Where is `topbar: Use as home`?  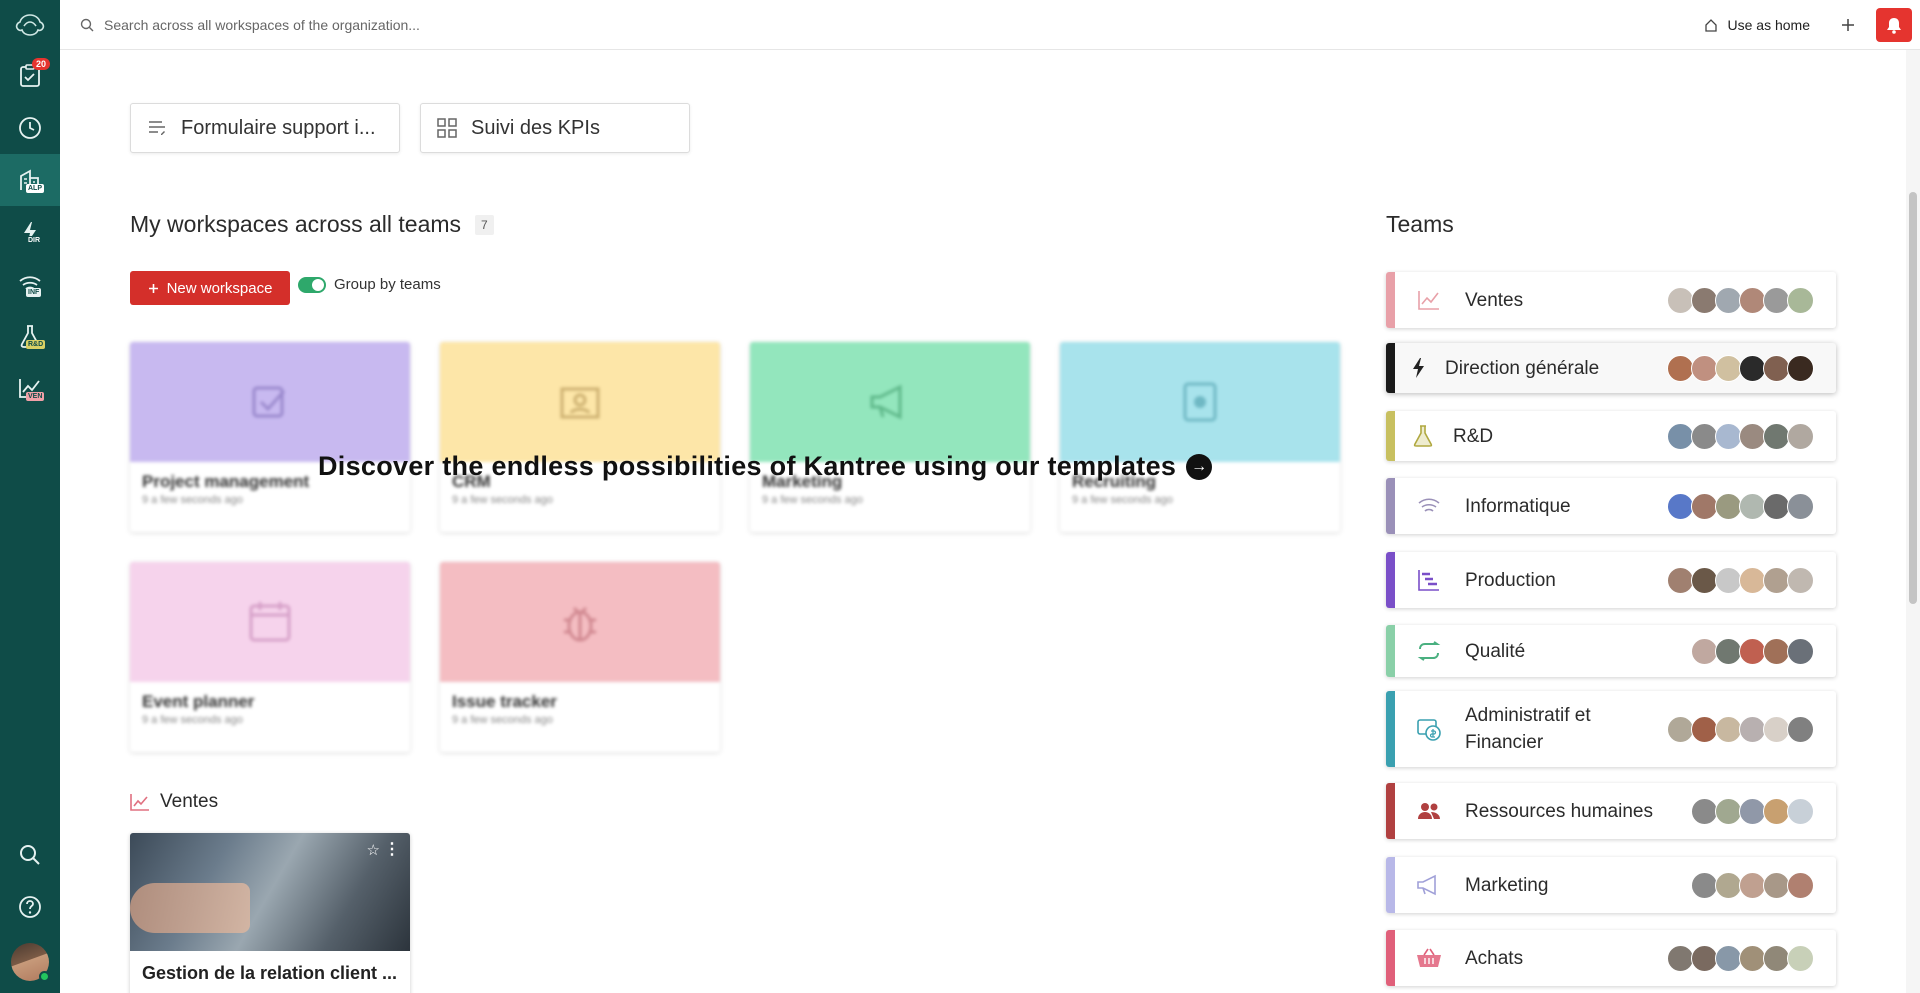
topbar: Use as home is located at coordinates (990, 25).